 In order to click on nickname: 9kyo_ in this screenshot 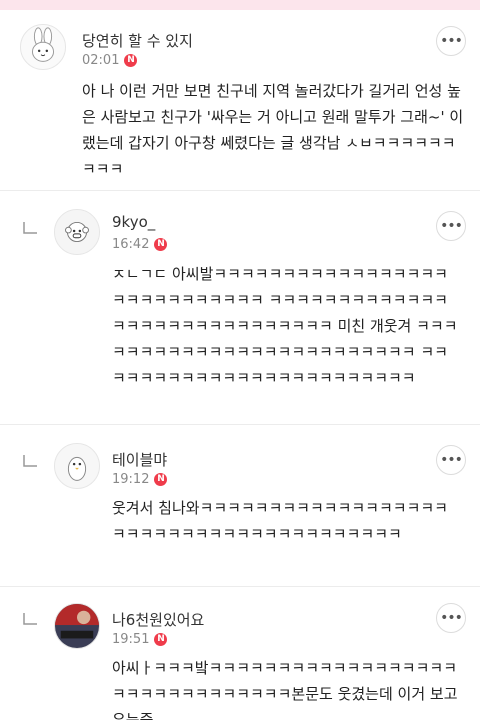, I will do `click(133, 222)`.